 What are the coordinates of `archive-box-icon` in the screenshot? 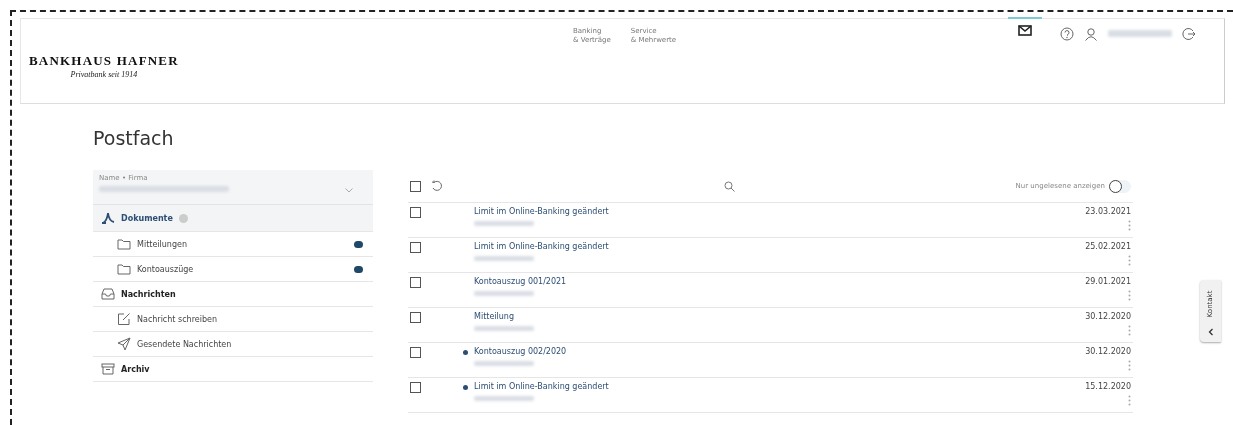 It's located at (108, 369).